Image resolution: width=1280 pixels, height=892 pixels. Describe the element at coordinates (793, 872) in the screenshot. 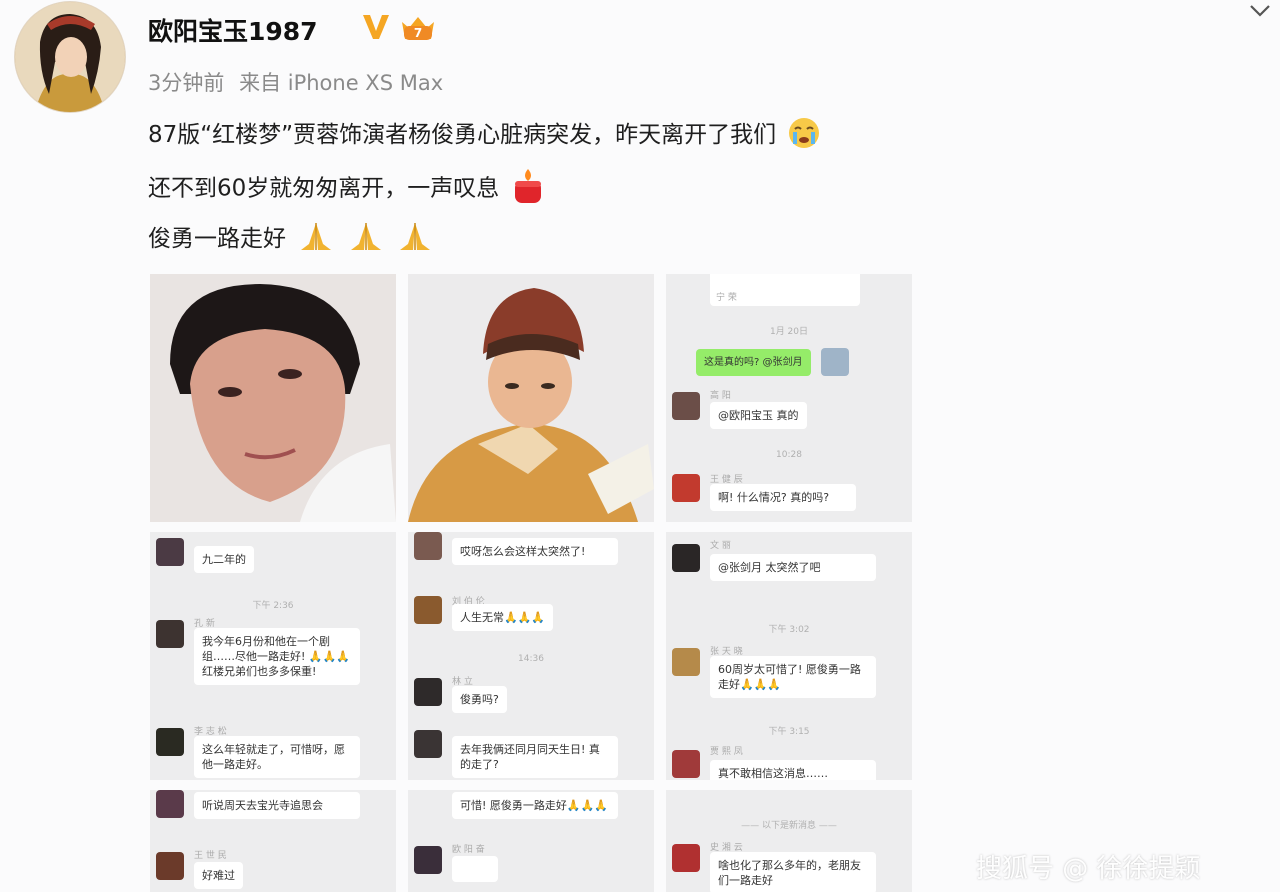

I see `message-bubble: 啥也化了那么多年的，老朋友们一路走好` at that location.